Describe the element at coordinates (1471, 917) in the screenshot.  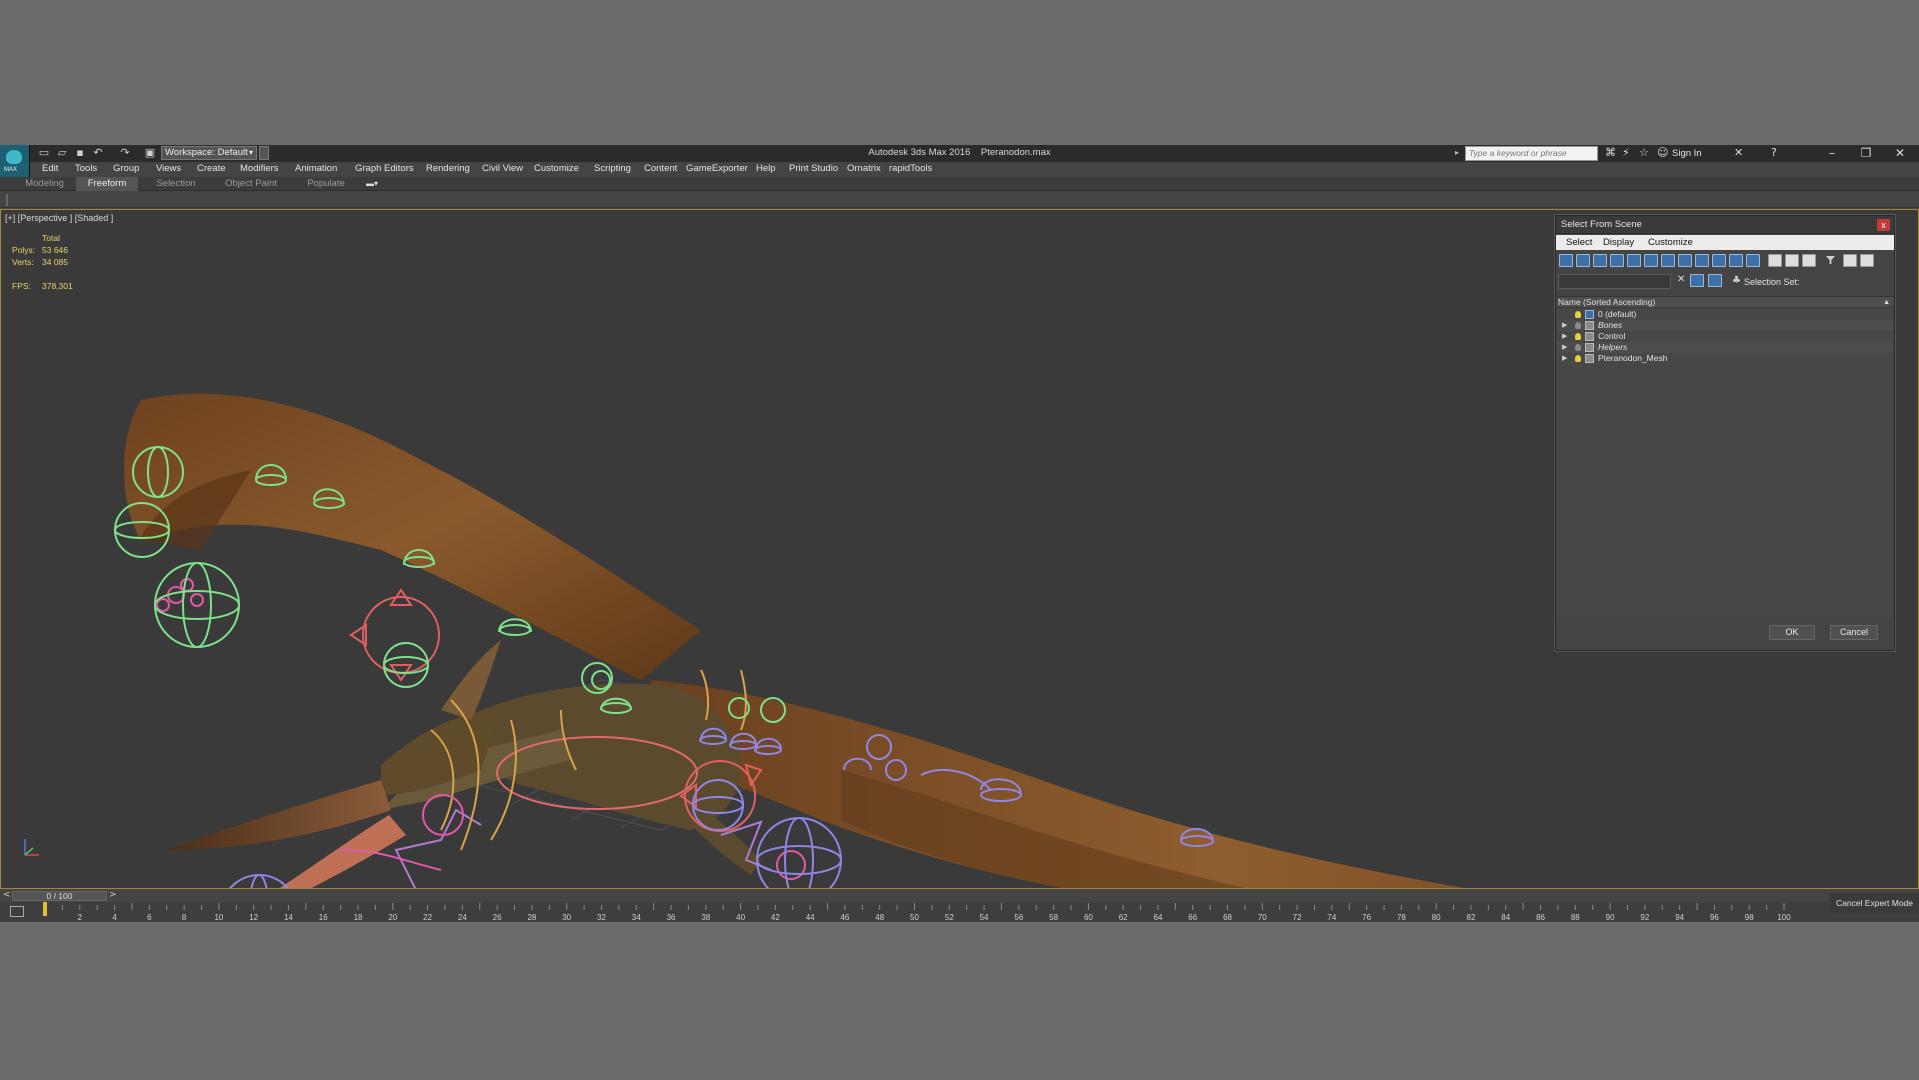
I see `timeline-tick-label: 82` at that location.